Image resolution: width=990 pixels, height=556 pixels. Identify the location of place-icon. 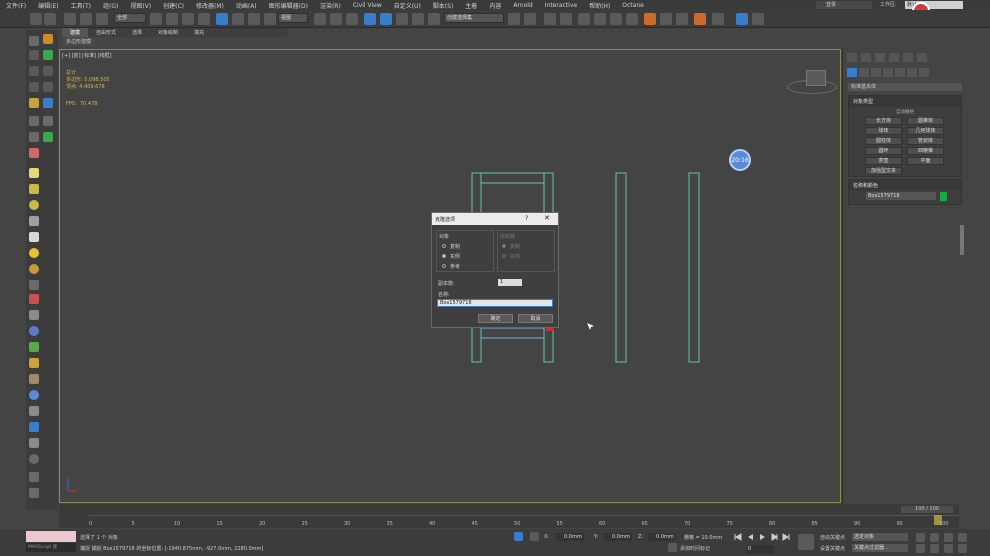
(270, 19).